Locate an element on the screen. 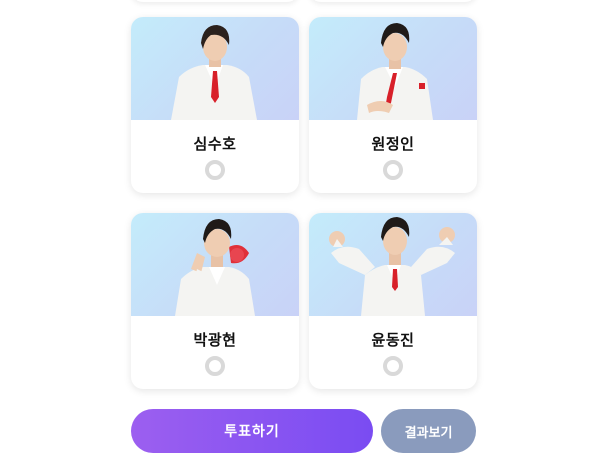 This screenshot has width=610, height=468. previous-card-edge-right is located at coordinates (393, 1).